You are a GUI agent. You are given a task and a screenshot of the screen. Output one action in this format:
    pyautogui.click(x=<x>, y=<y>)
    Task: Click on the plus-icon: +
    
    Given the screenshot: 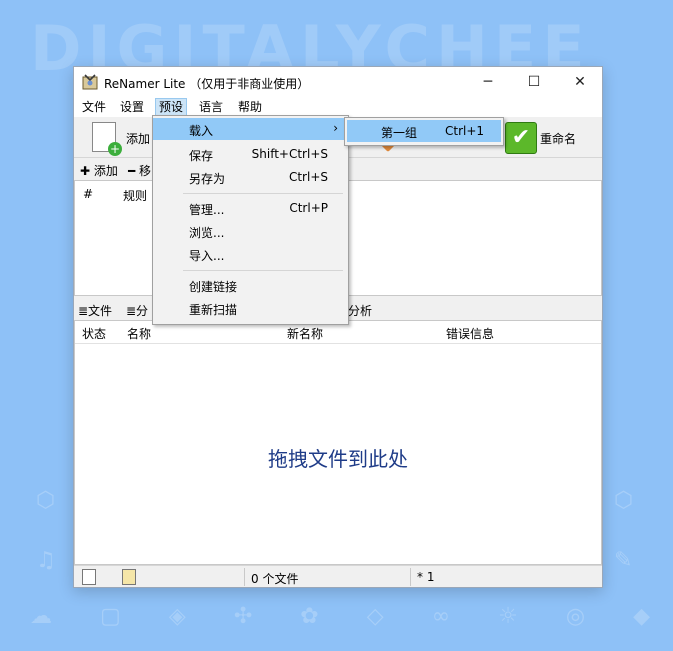 What is the action you would take?
    pyautogui.click(x=115, y=149)
    